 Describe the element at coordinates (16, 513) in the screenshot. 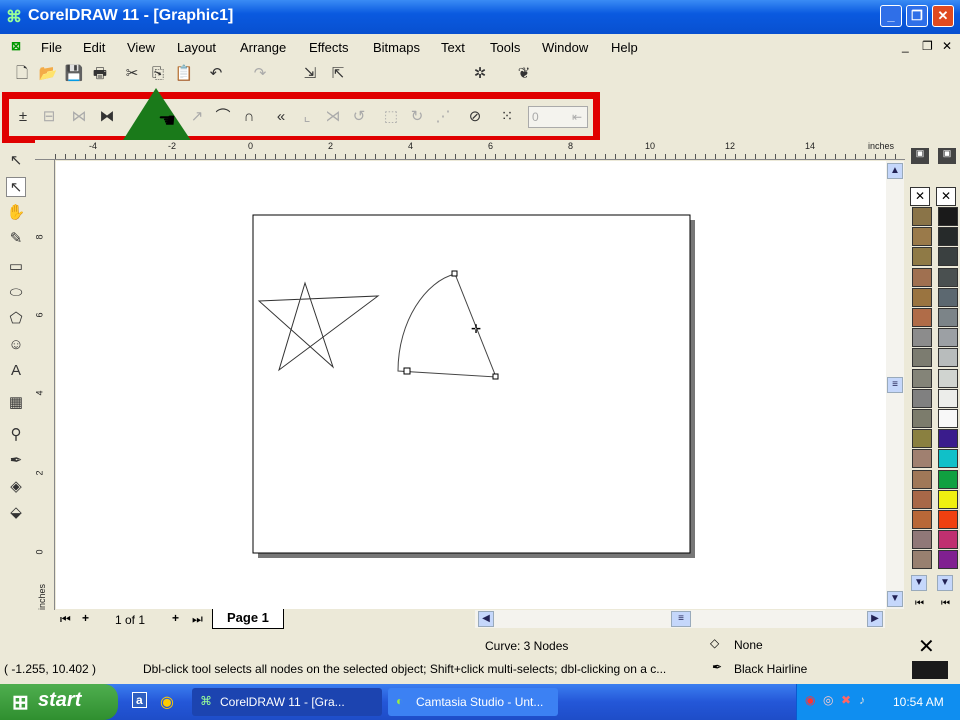

I see `interactive-fill-icon: ⬙` at that location.